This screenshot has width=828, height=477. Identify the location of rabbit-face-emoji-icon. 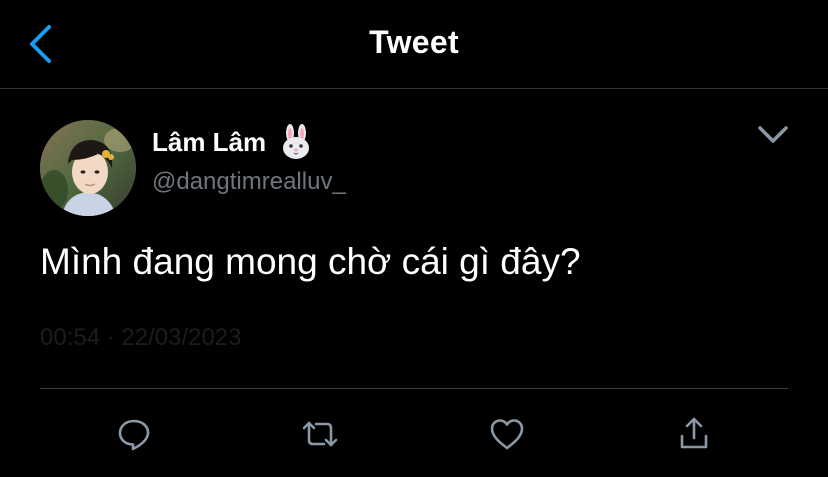
(296, 141).